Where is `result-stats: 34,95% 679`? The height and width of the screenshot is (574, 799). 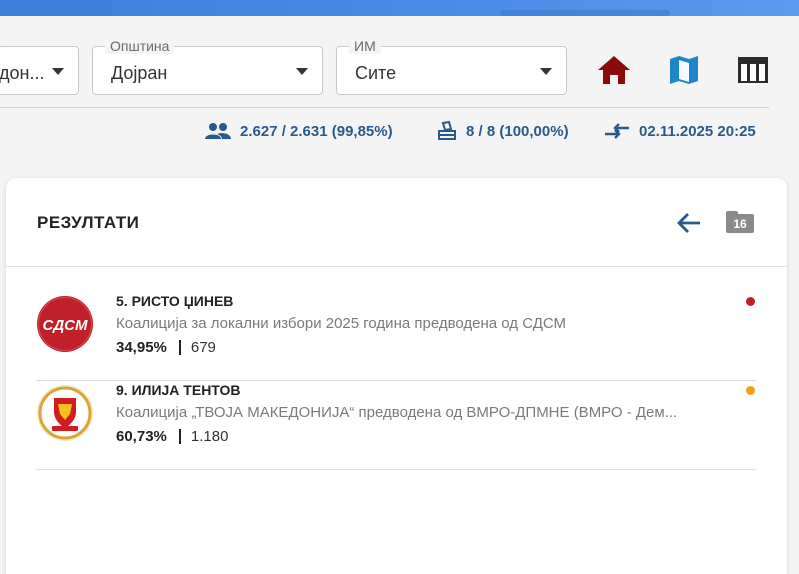 result-stats: 34,95% 679 is located at coordinates (166, 347).